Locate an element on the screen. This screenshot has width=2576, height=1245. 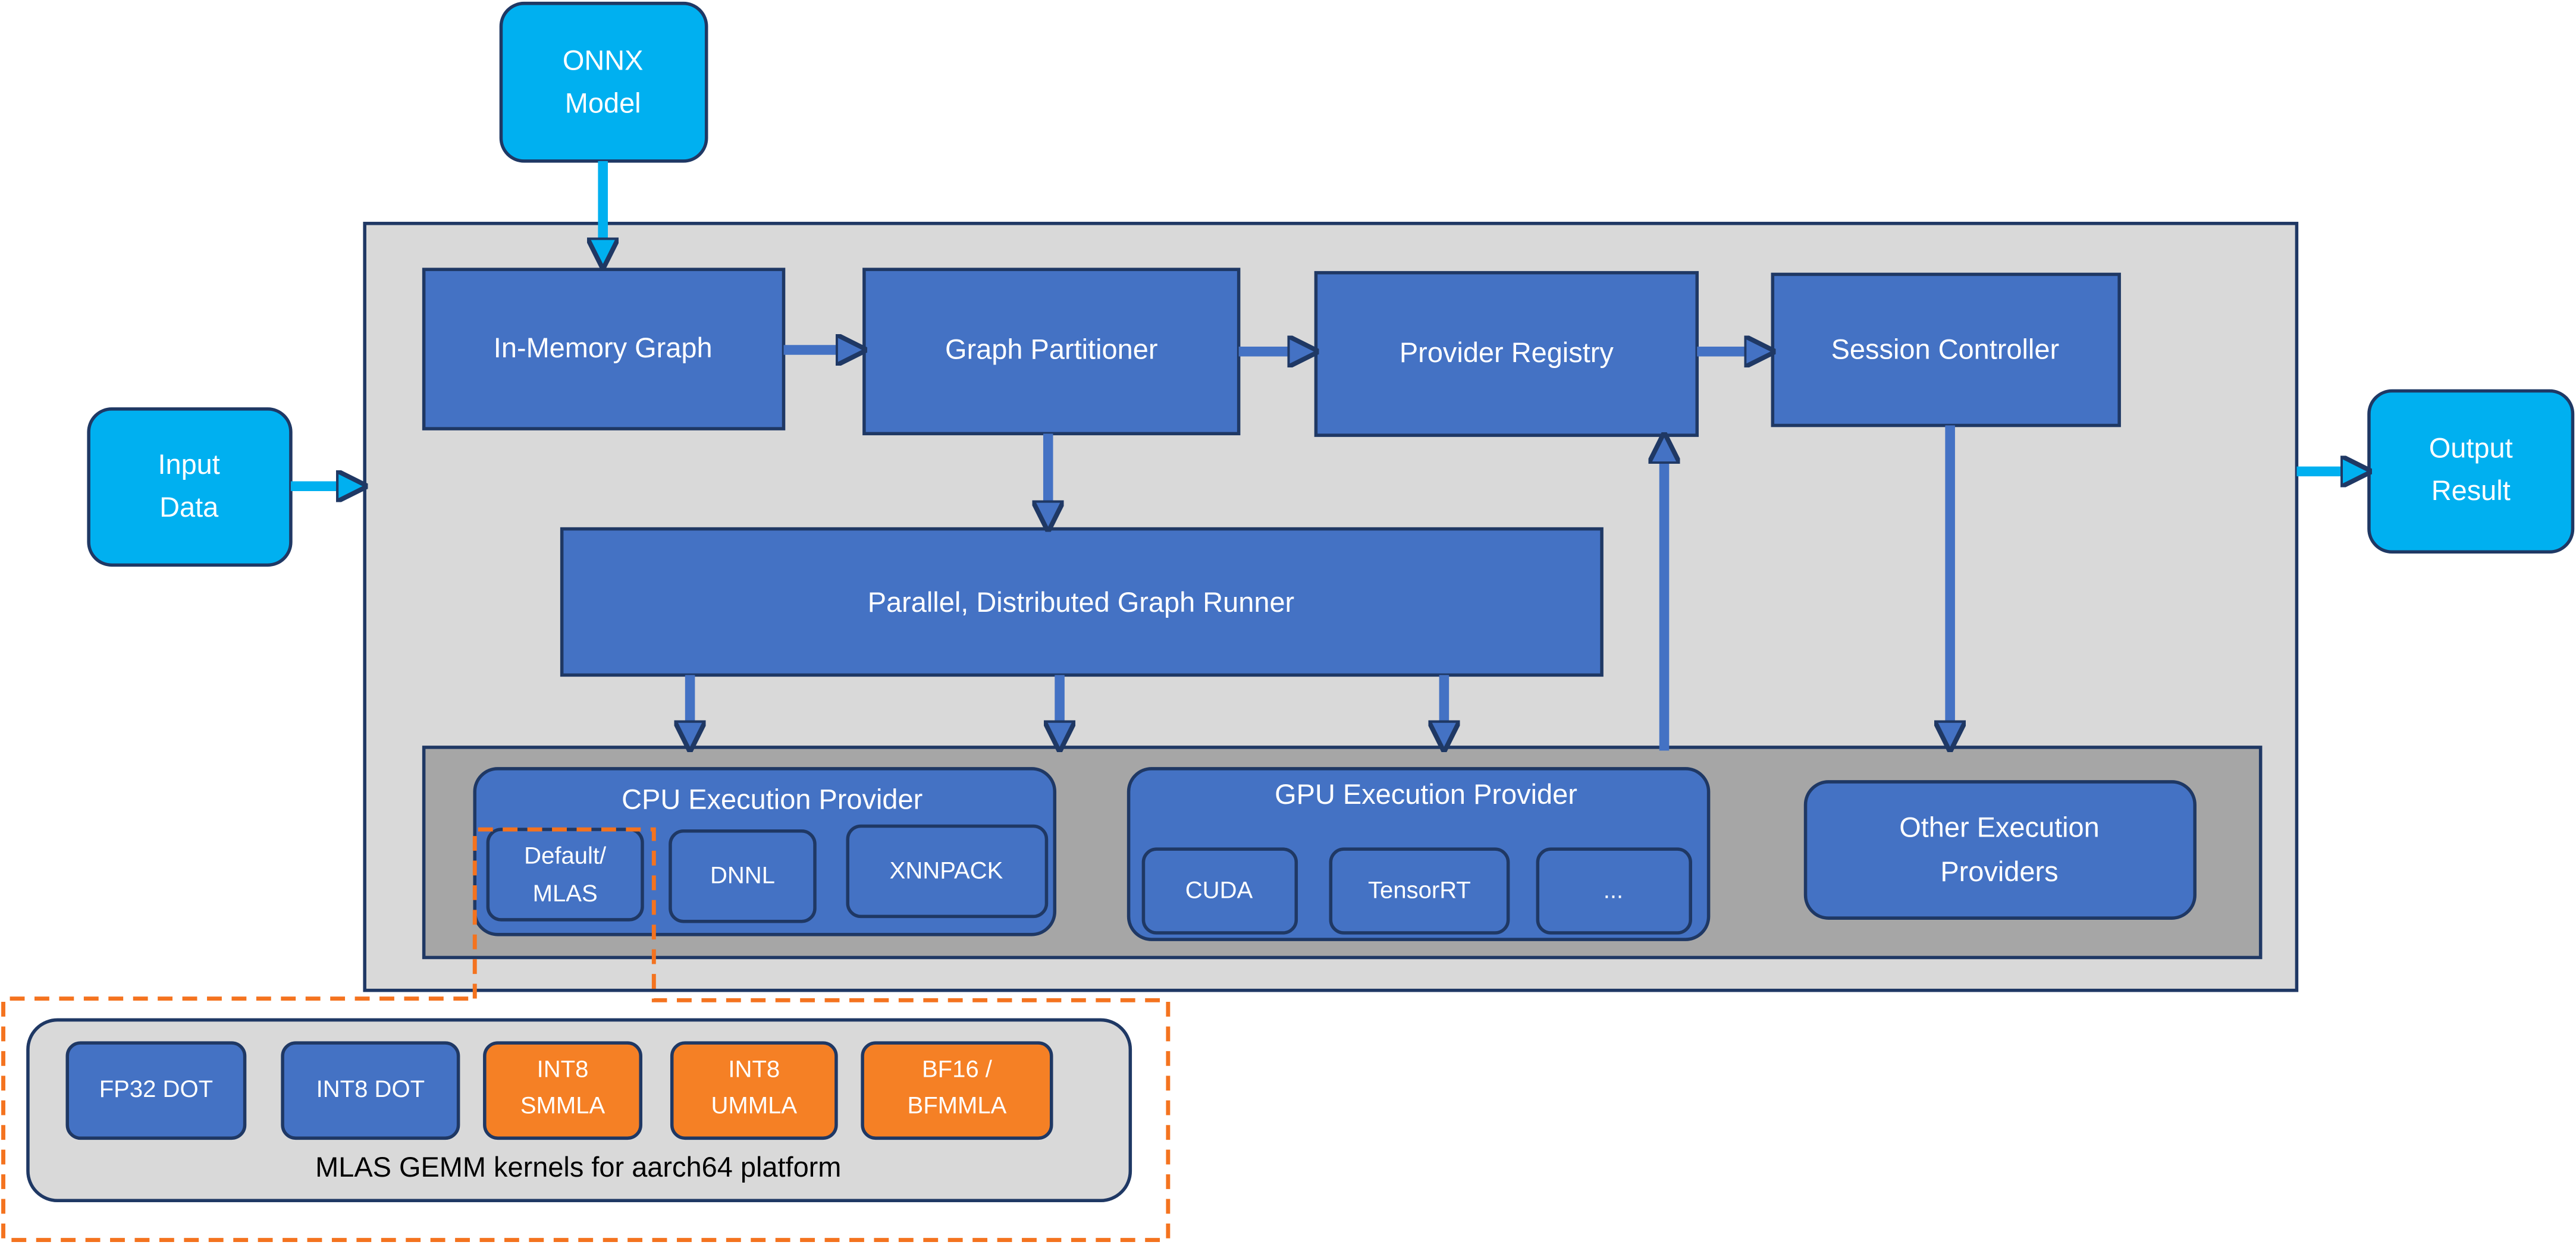
cpu-ep-dnnl-label: DNNL is located at coordinates (742, 876).